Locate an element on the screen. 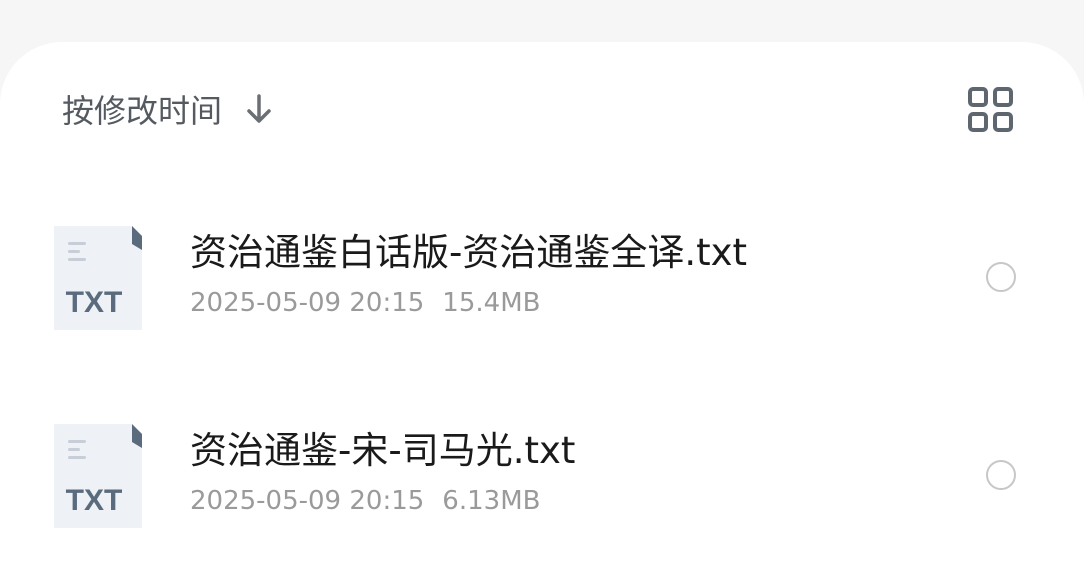 This screenshot has height=588, width=1084. grid-view-icon is located at coordinates (991, 110).